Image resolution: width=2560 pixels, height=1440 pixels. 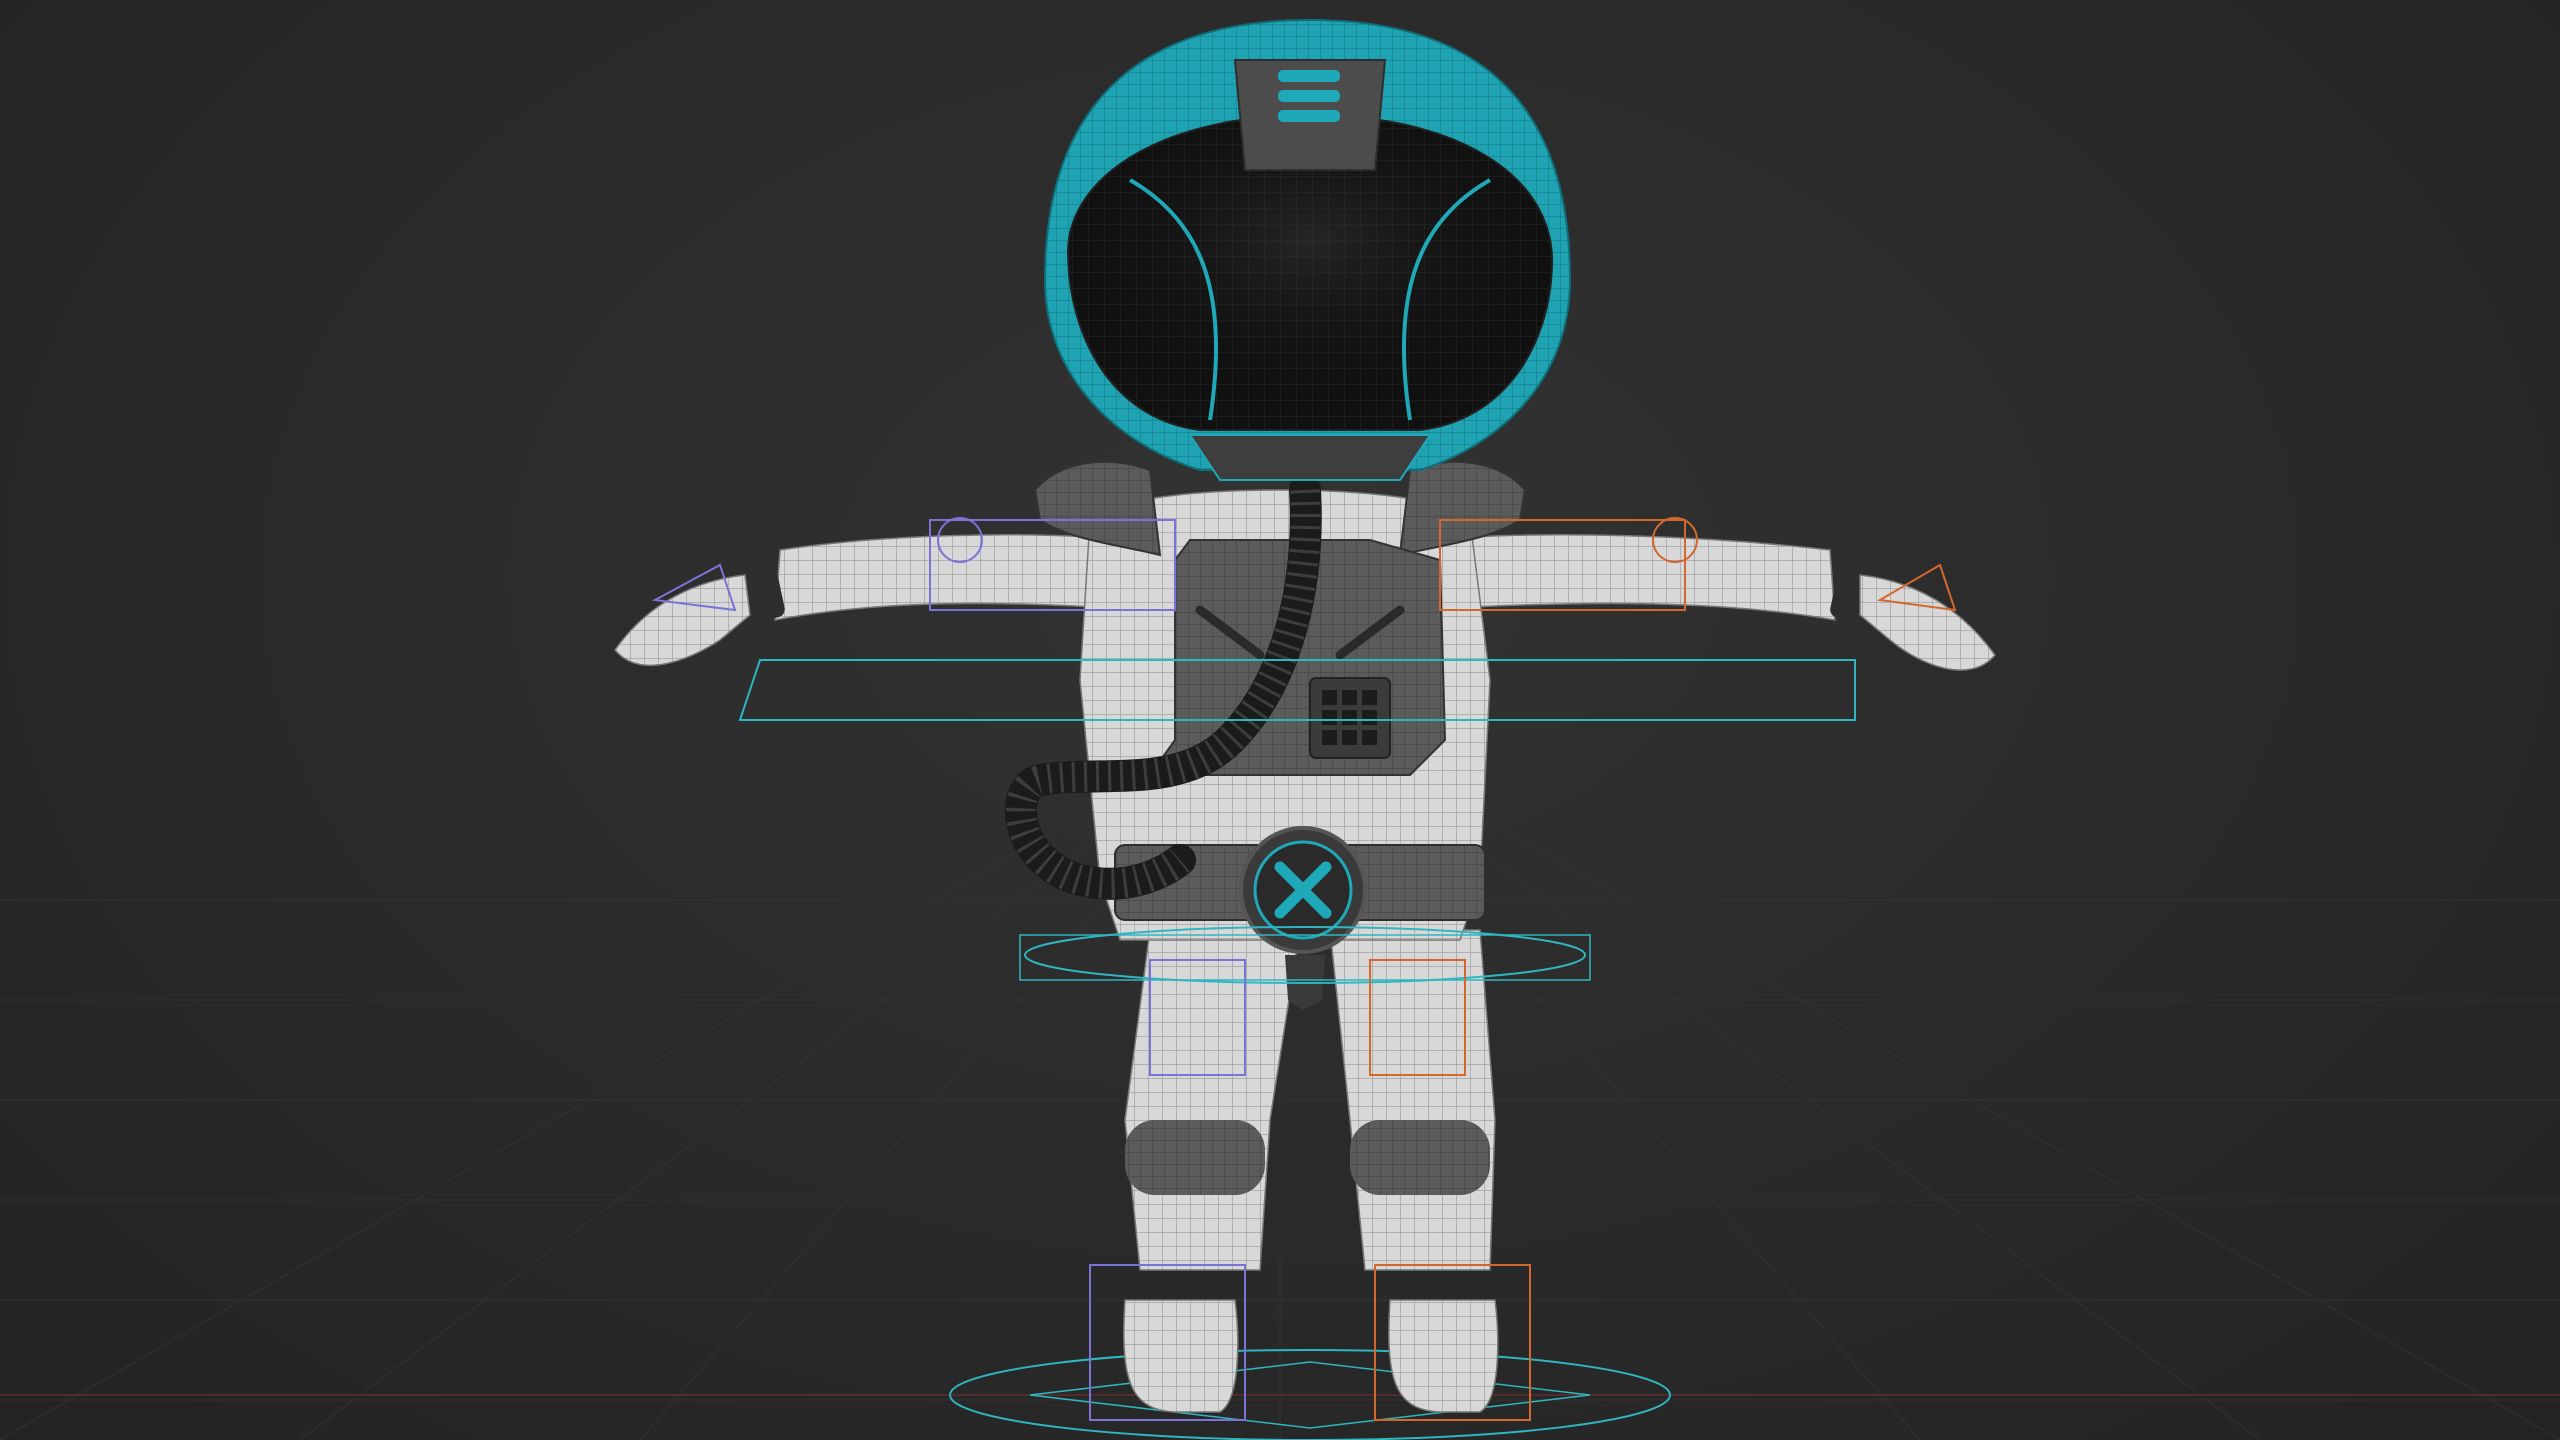 I want to click on right-leg, so click(x=1414, y=1171).